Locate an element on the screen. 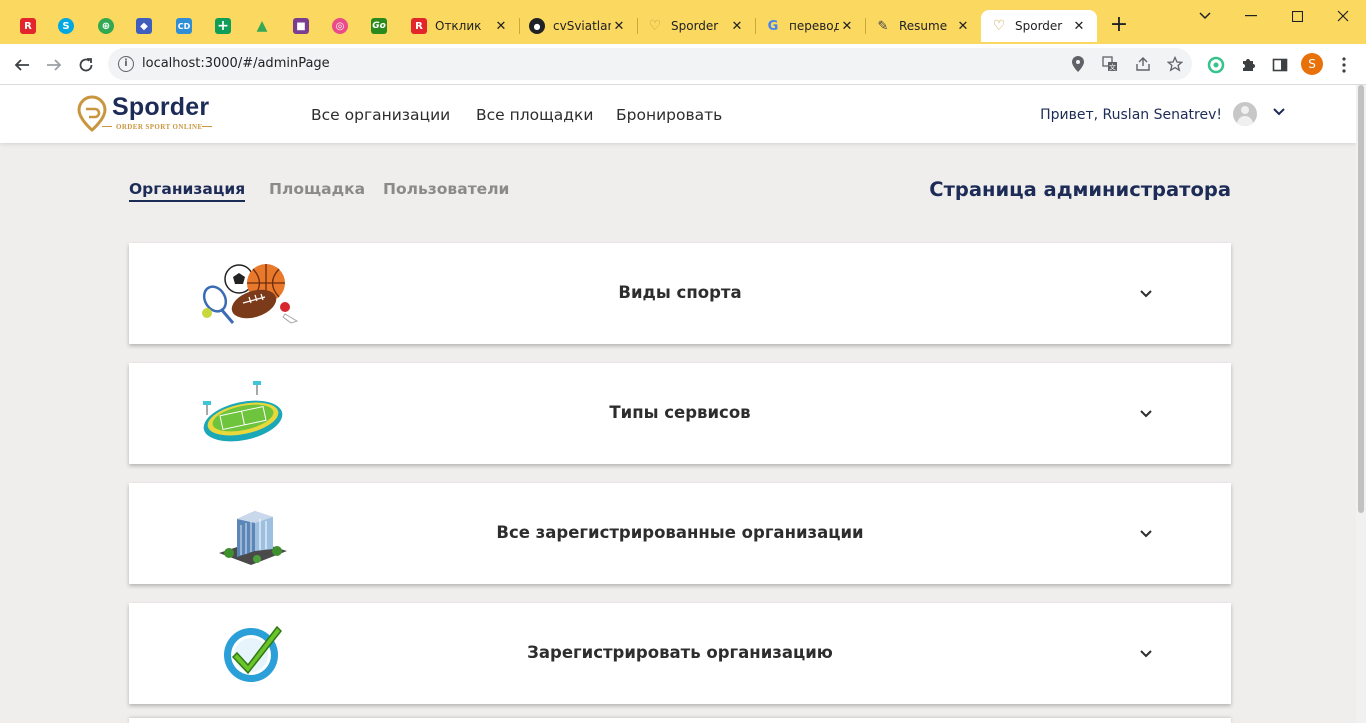  tab-users: Пользователи is located at coordinates (446, 190).